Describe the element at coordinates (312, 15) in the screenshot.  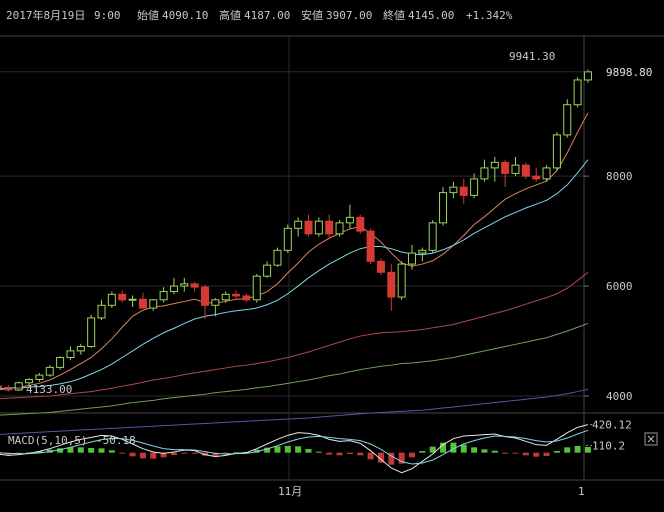
I see `info-low-label: 安値` at that location.